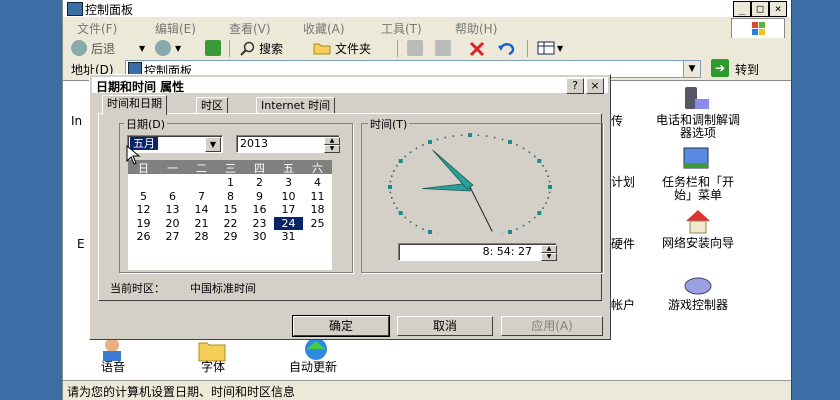  Describe the element at coordinates (476, 28) in the screenshot. I see `menu-help: 帮助(H)` at that location.